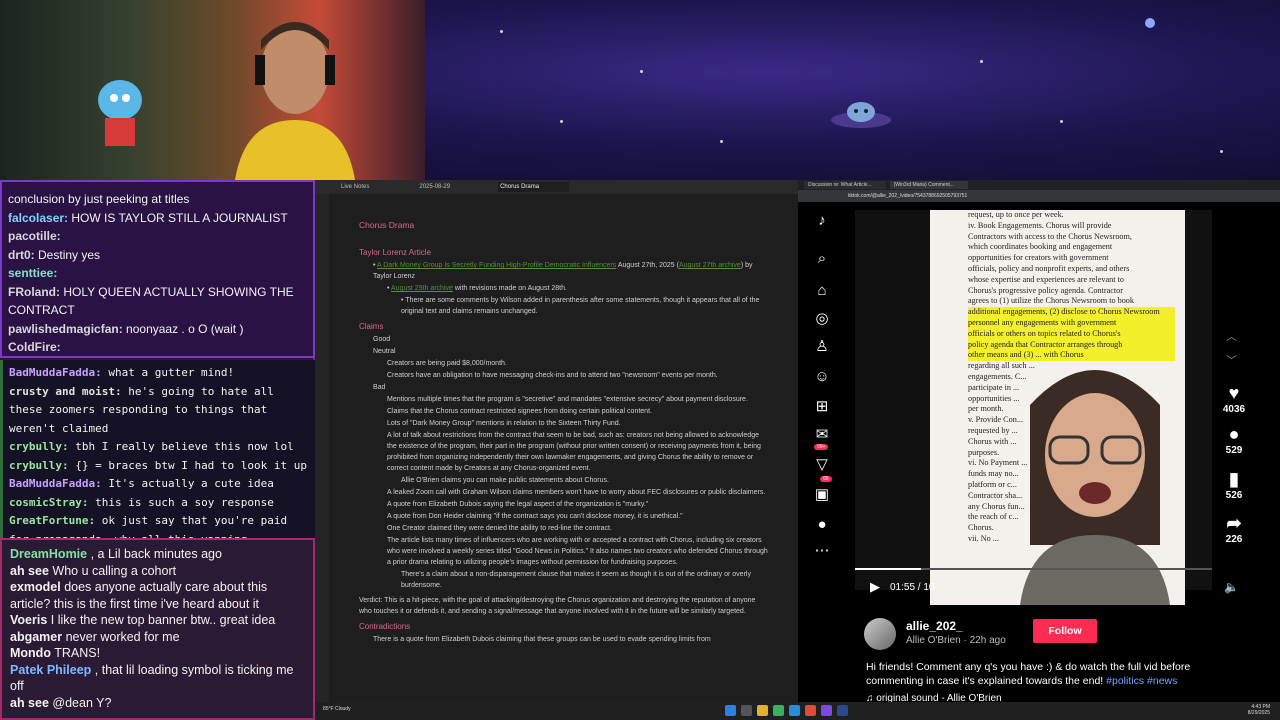 The height and width of the screenshot is (720, 1280). I want to click on chrome-icon, so click(810, 710).